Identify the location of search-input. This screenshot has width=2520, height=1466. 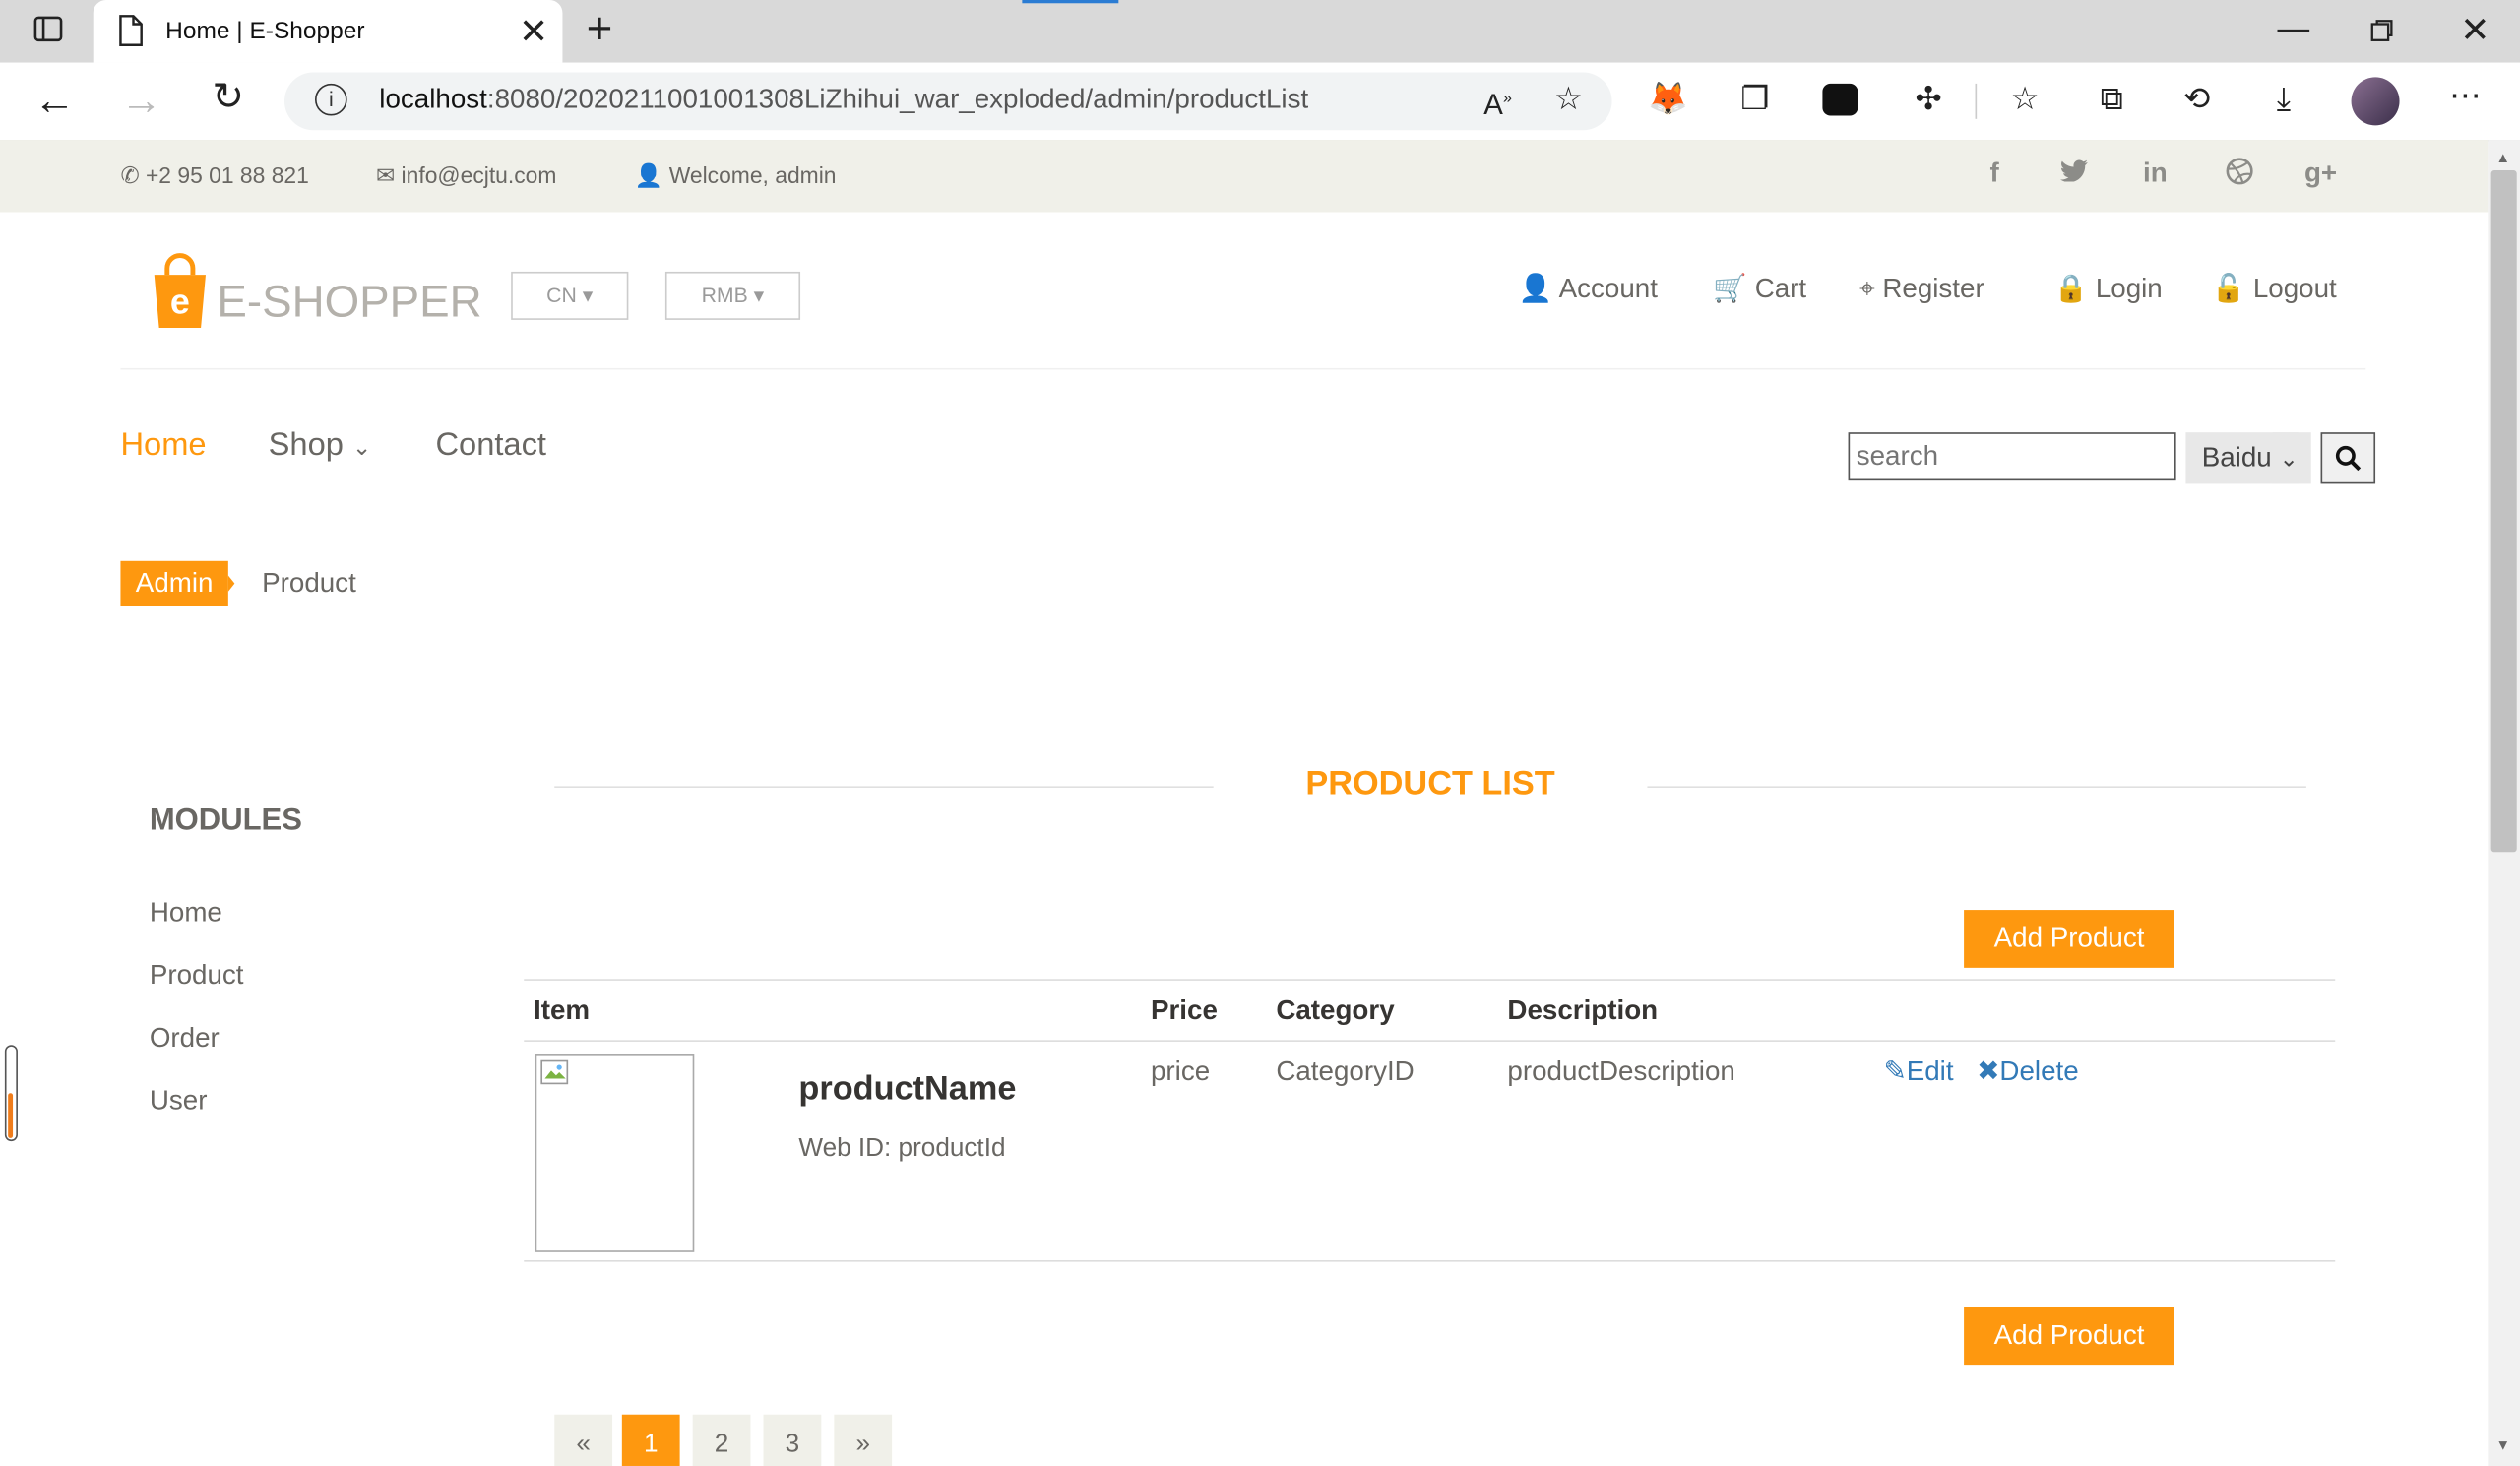
(2012, 457).